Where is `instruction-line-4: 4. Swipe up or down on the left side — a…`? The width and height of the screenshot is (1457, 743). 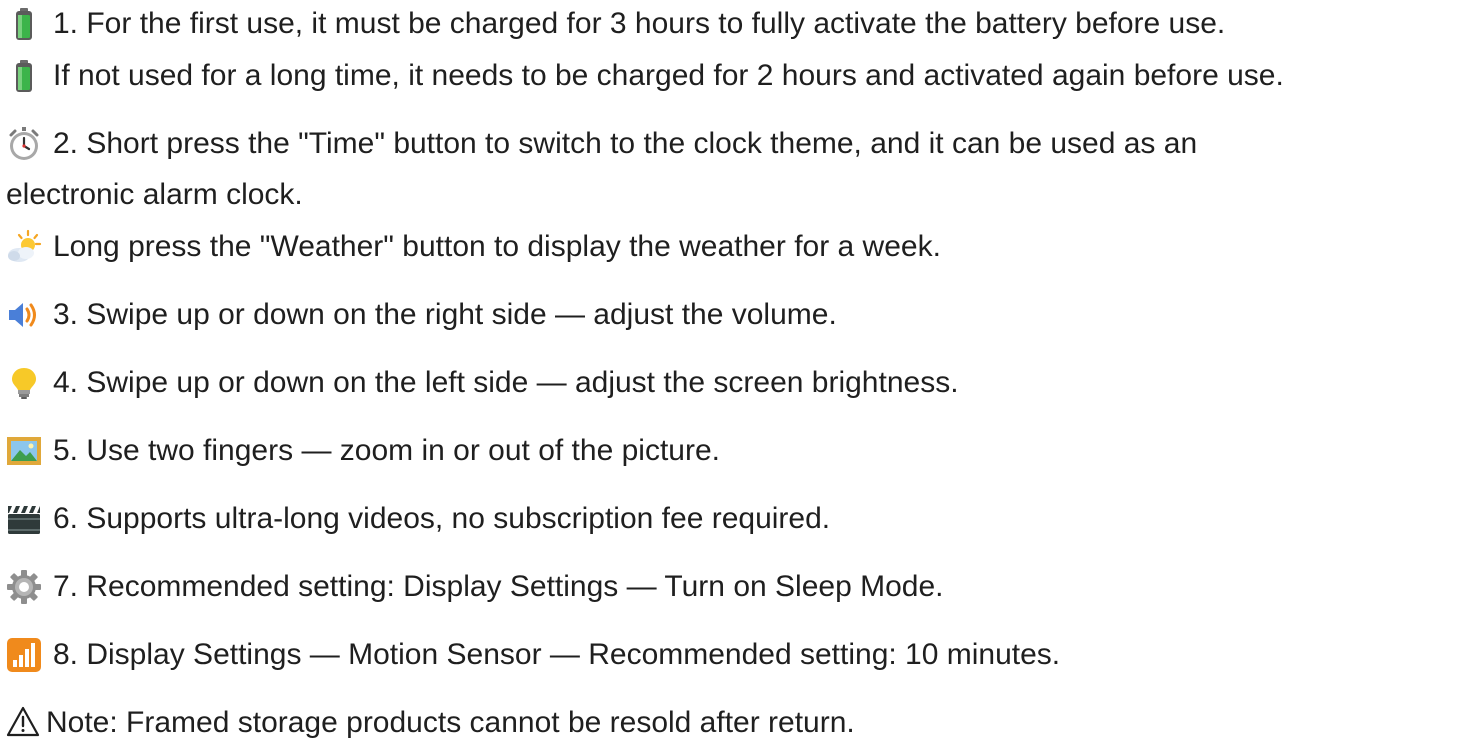
instruction-line-4: 4. Swipe up or down on the left side — a… is located at coordinates (482, 383).